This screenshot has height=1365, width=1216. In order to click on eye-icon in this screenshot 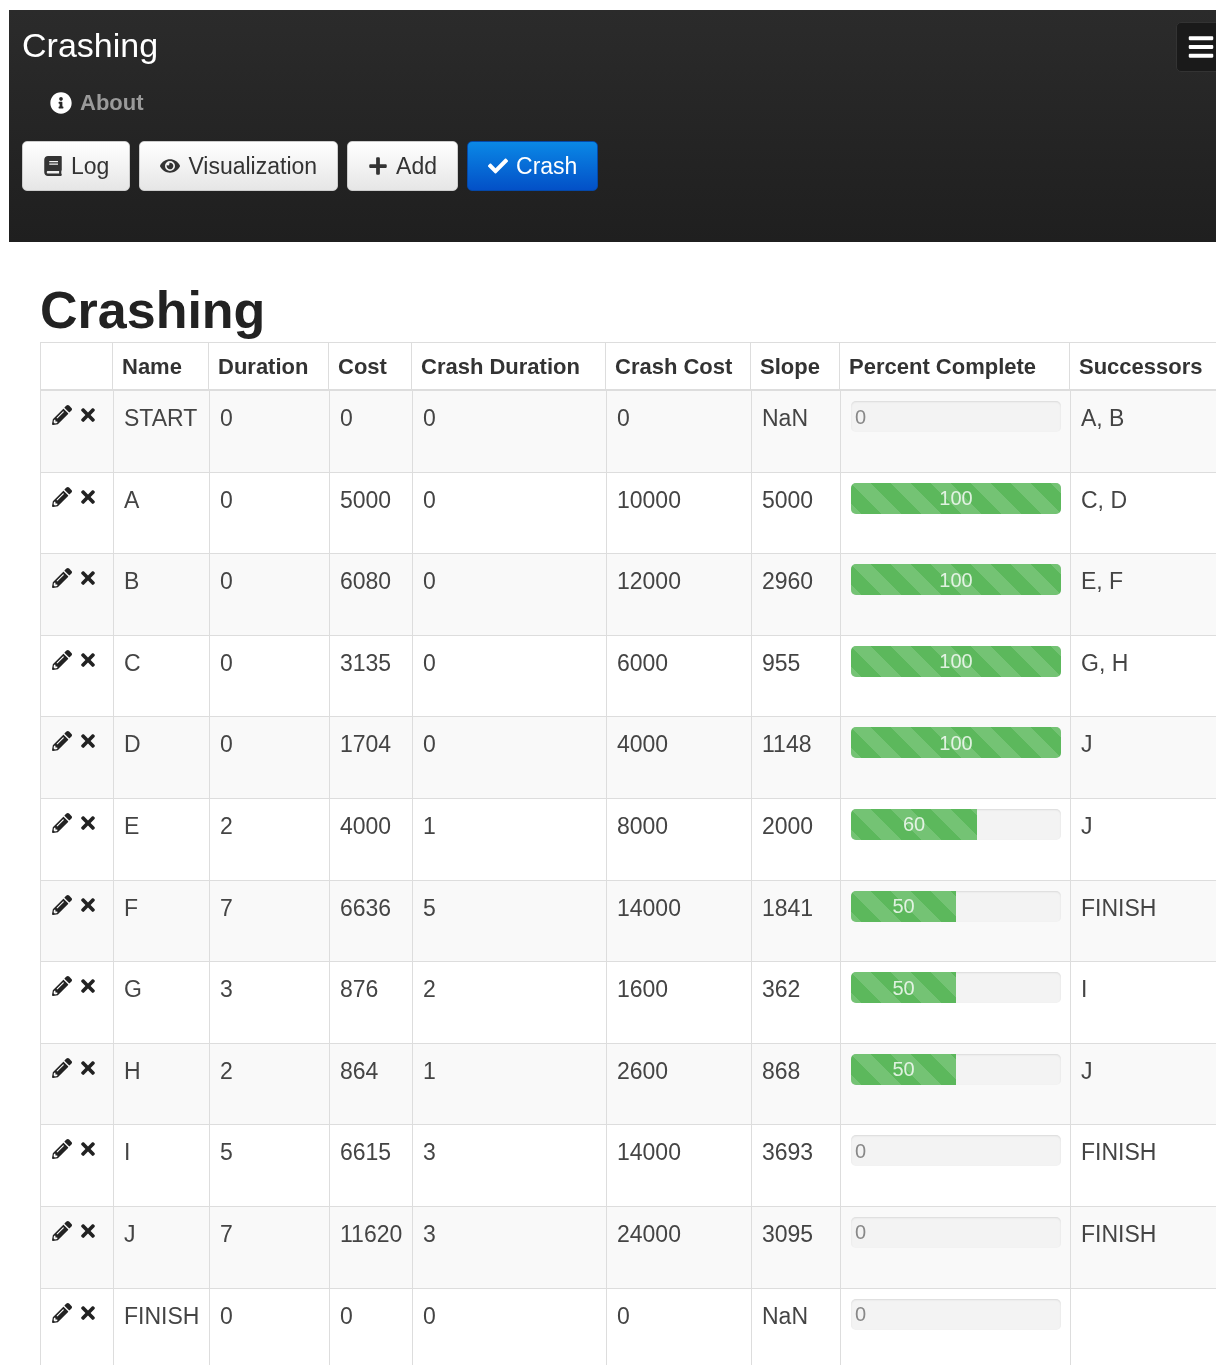, I will do `click(170, 166)`.